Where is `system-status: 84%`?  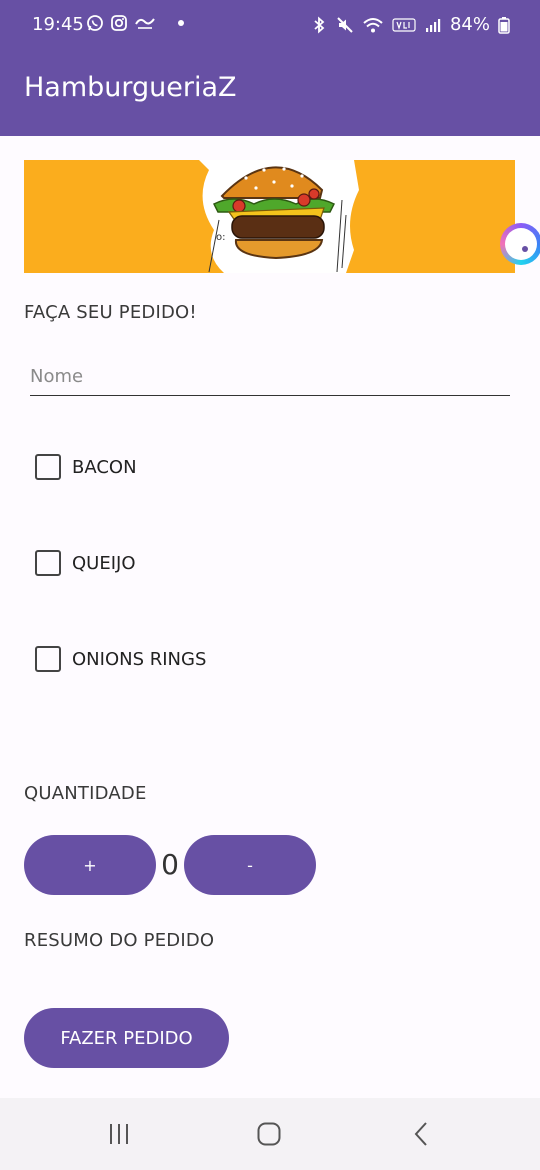
system-status: 84% is located at coordinates (410, 24).